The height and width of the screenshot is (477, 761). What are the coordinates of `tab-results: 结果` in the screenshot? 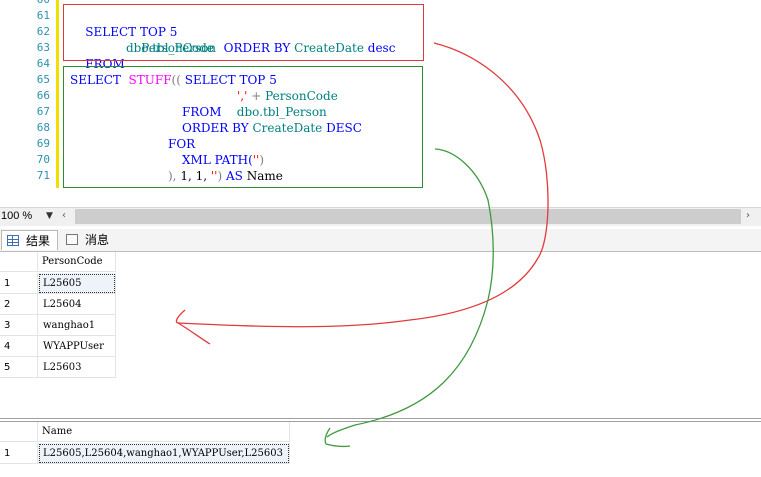 It's located at (29, 240).